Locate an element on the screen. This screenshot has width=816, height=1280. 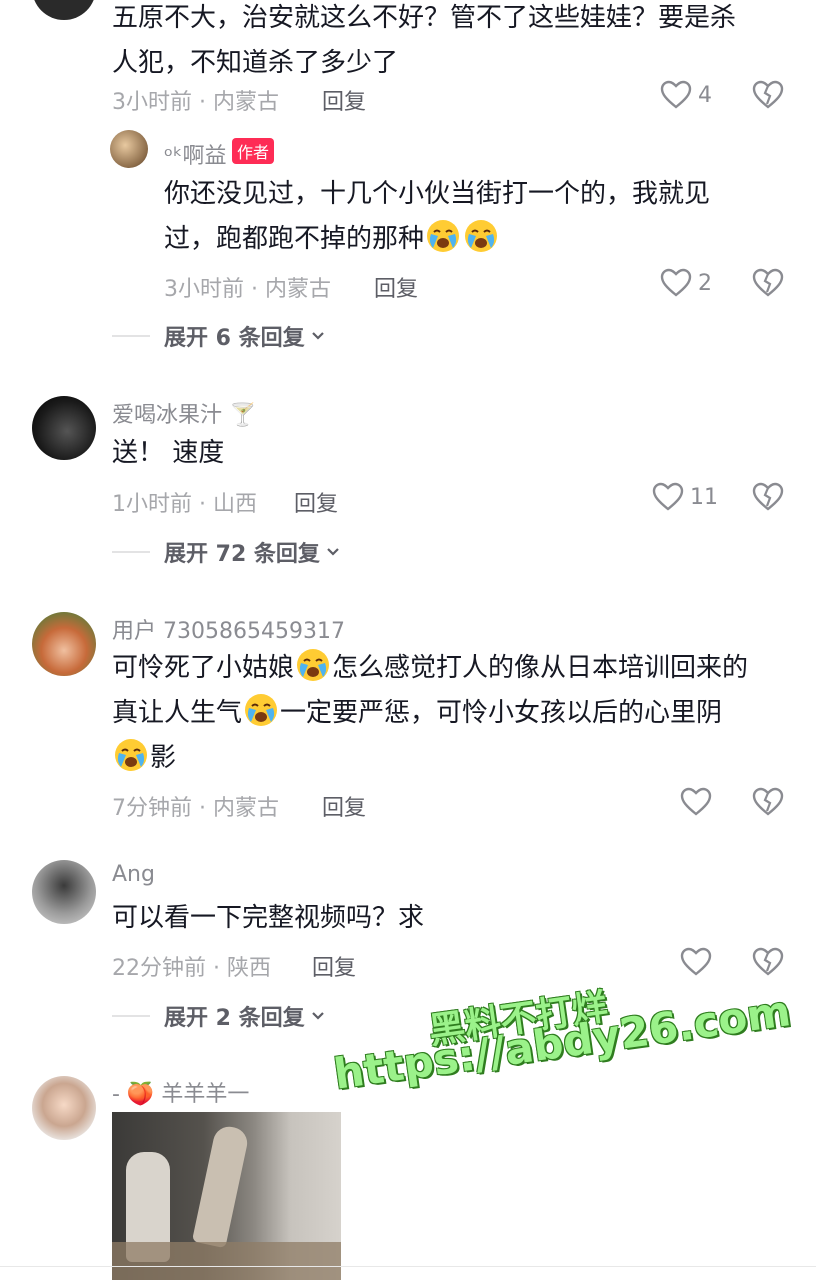
username: 用户 7305865459317 is located at coordinates (228, 629).